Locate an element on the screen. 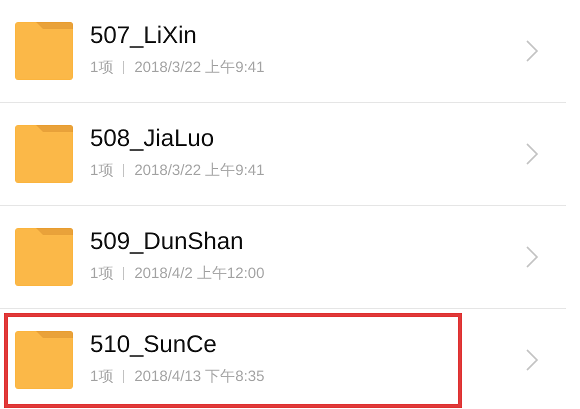  modified-date: 2018/4/13 下午8:35 is located at coordinates (199, 376).